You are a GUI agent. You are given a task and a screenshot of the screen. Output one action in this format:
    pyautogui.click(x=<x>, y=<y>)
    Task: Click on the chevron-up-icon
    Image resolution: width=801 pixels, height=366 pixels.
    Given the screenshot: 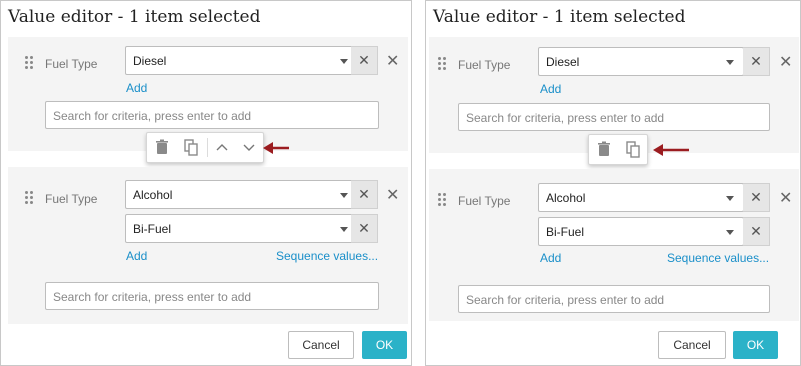 What is the action you would take?
    pyautogui.click(x=222, y=147)
    